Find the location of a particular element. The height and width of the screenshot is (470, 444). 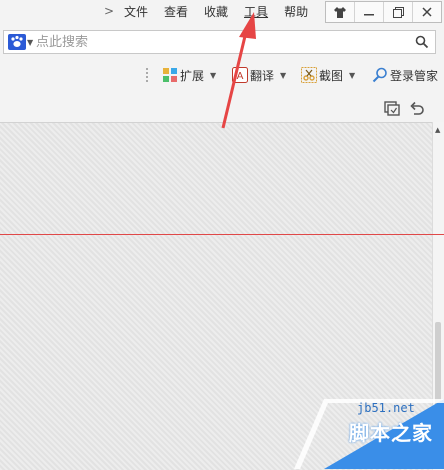

window-controls is located at coordinates (383, 12).